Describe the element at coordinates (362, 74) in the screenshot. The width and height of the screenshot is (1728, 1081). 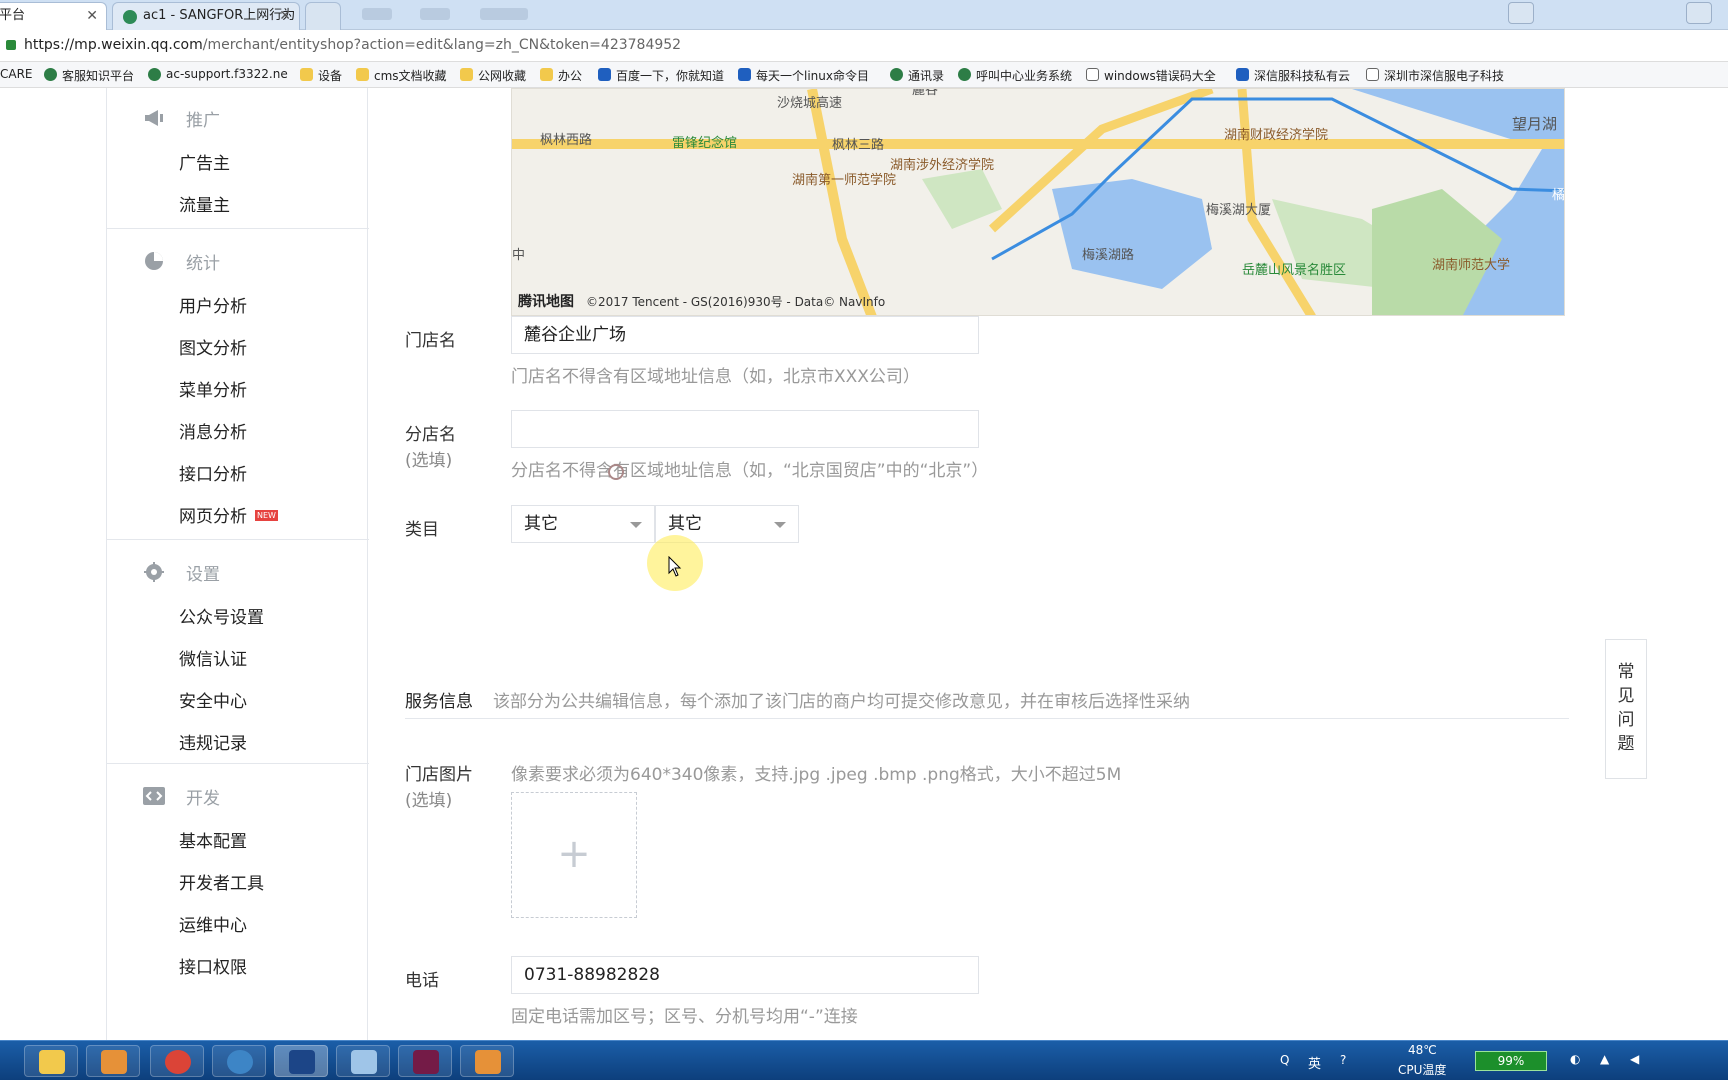
I see `folder-icon` at that location.